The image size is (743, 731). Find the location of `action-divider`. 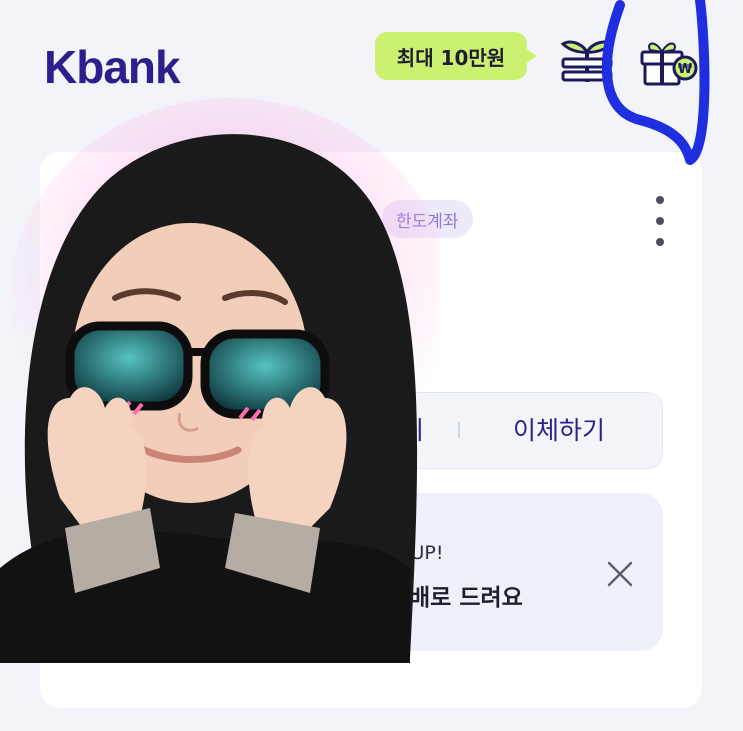

action-divider is located at coordinates (459, 430).